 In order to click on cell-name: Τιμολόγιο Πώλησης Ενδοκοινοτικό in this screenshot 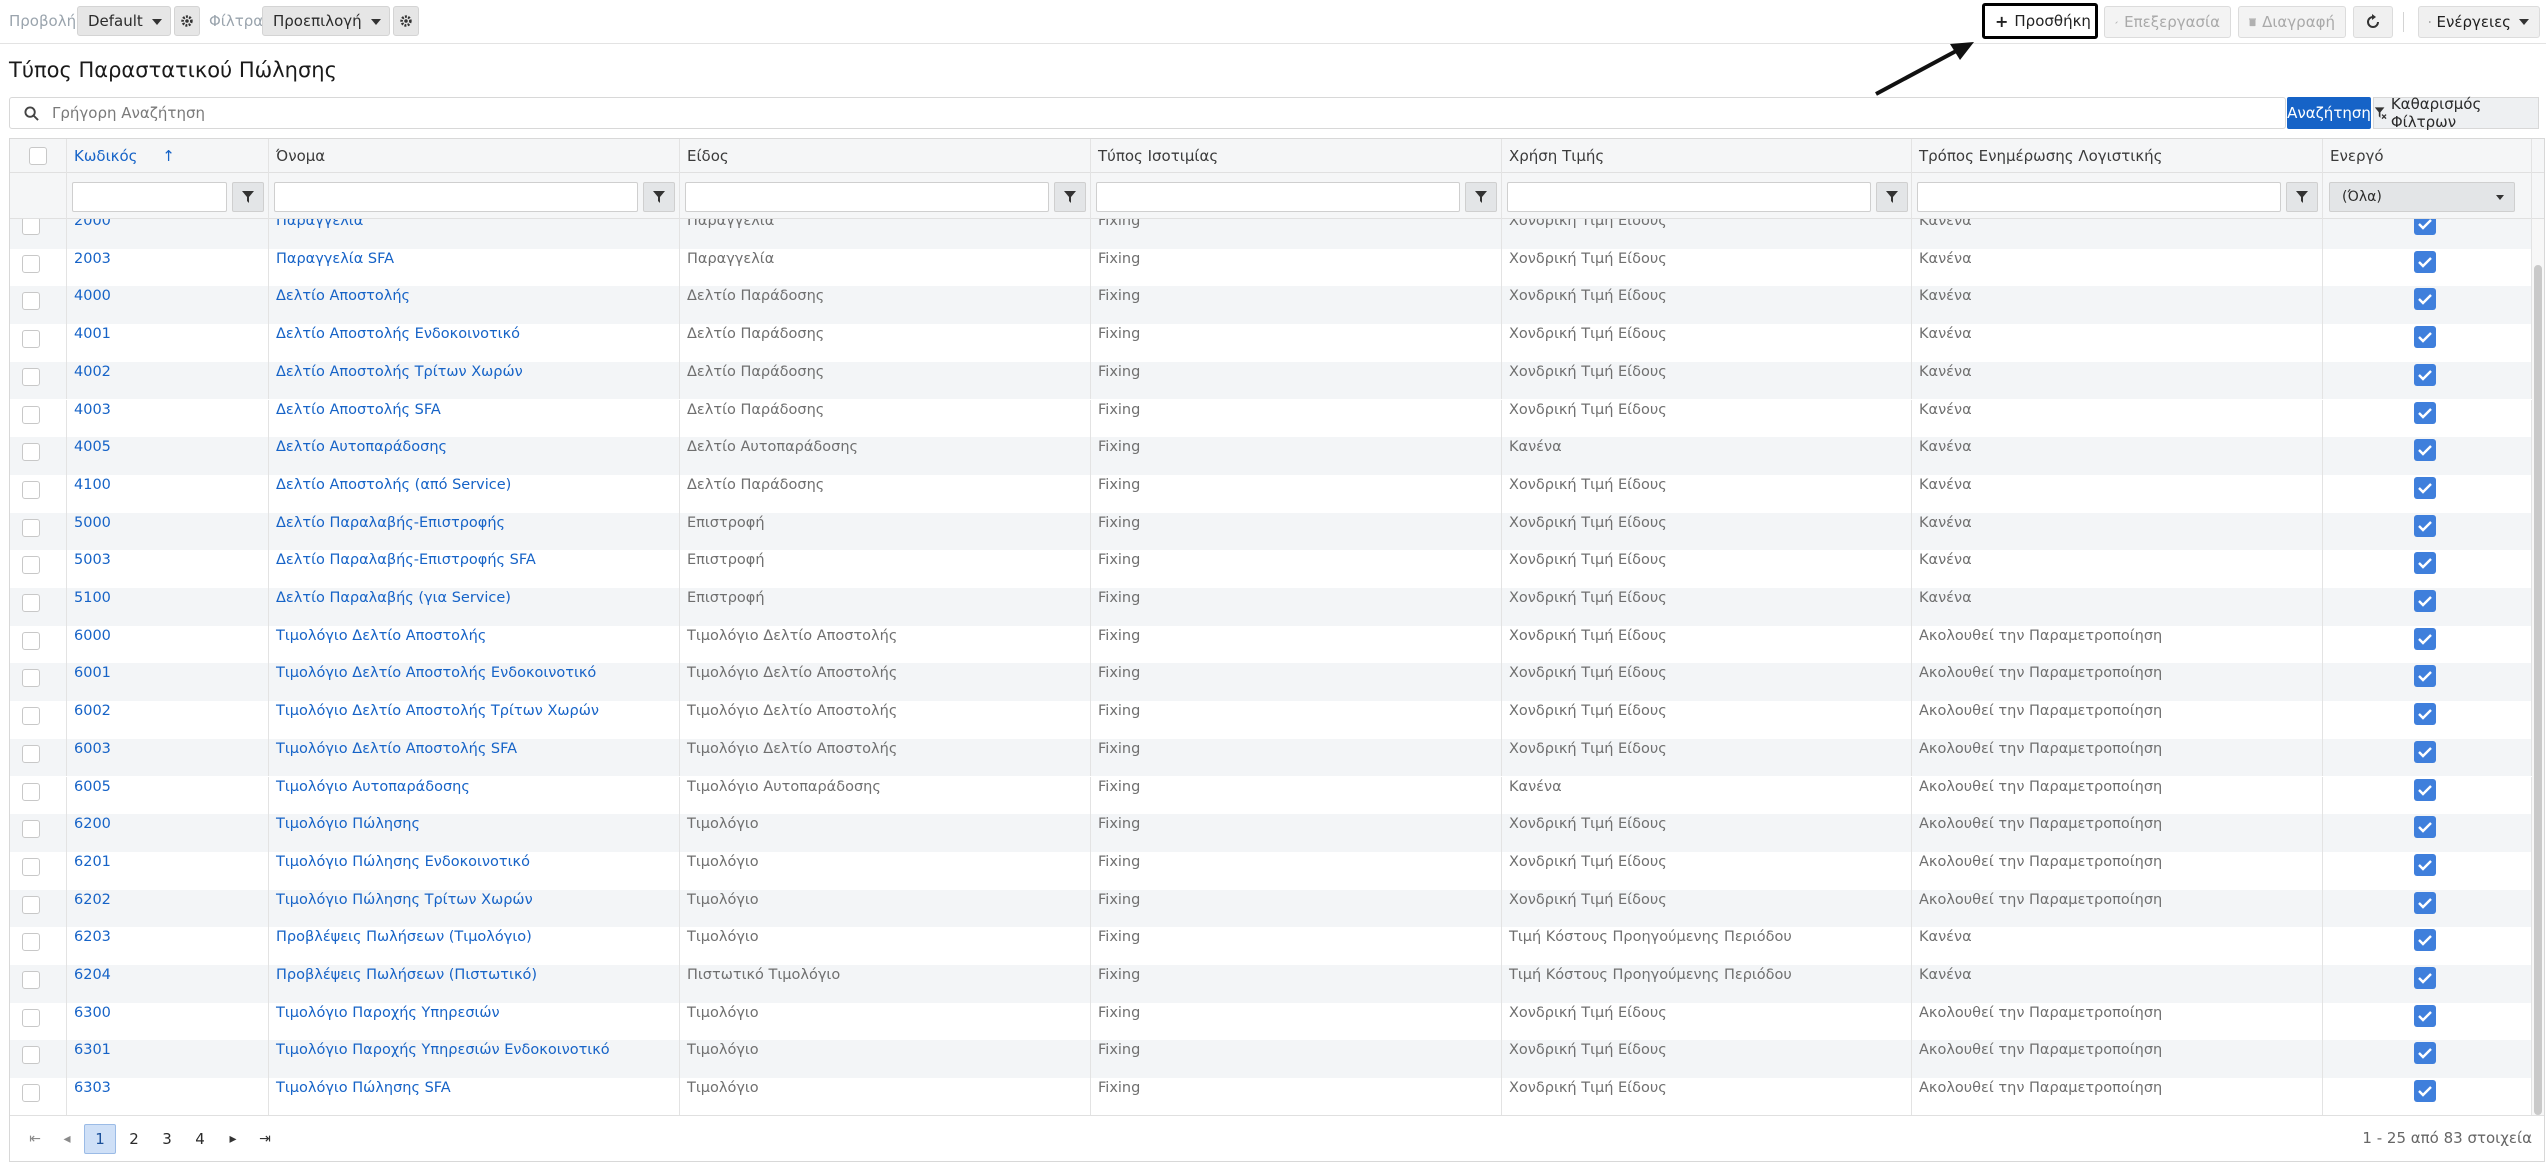, I will do `click(474, 870)`.